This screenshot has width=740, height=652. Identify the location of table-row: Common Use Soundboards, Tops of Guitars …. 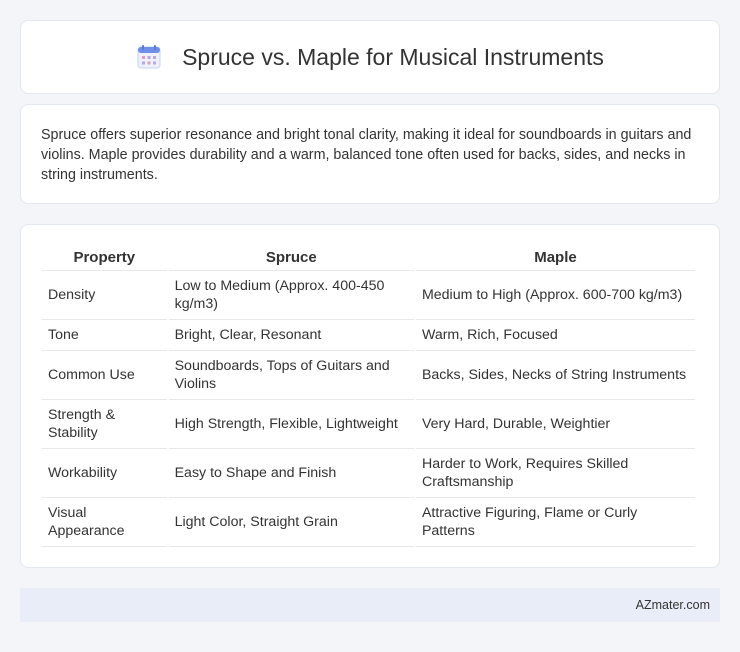
(368, 375).